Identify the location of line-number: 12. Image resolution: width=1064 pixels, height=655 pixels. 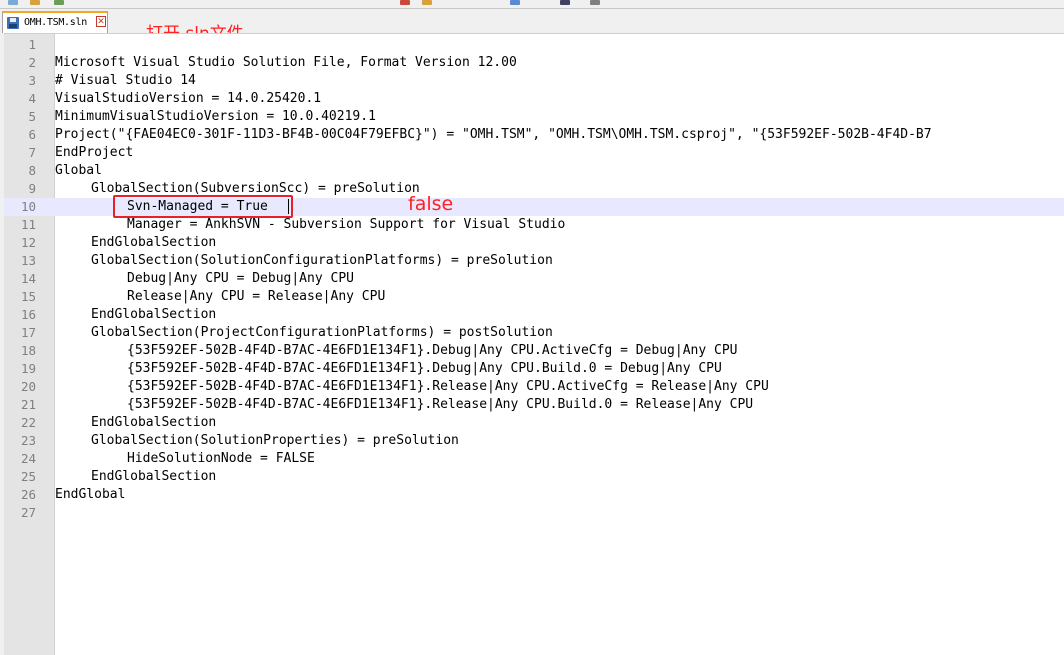
(28, 242).